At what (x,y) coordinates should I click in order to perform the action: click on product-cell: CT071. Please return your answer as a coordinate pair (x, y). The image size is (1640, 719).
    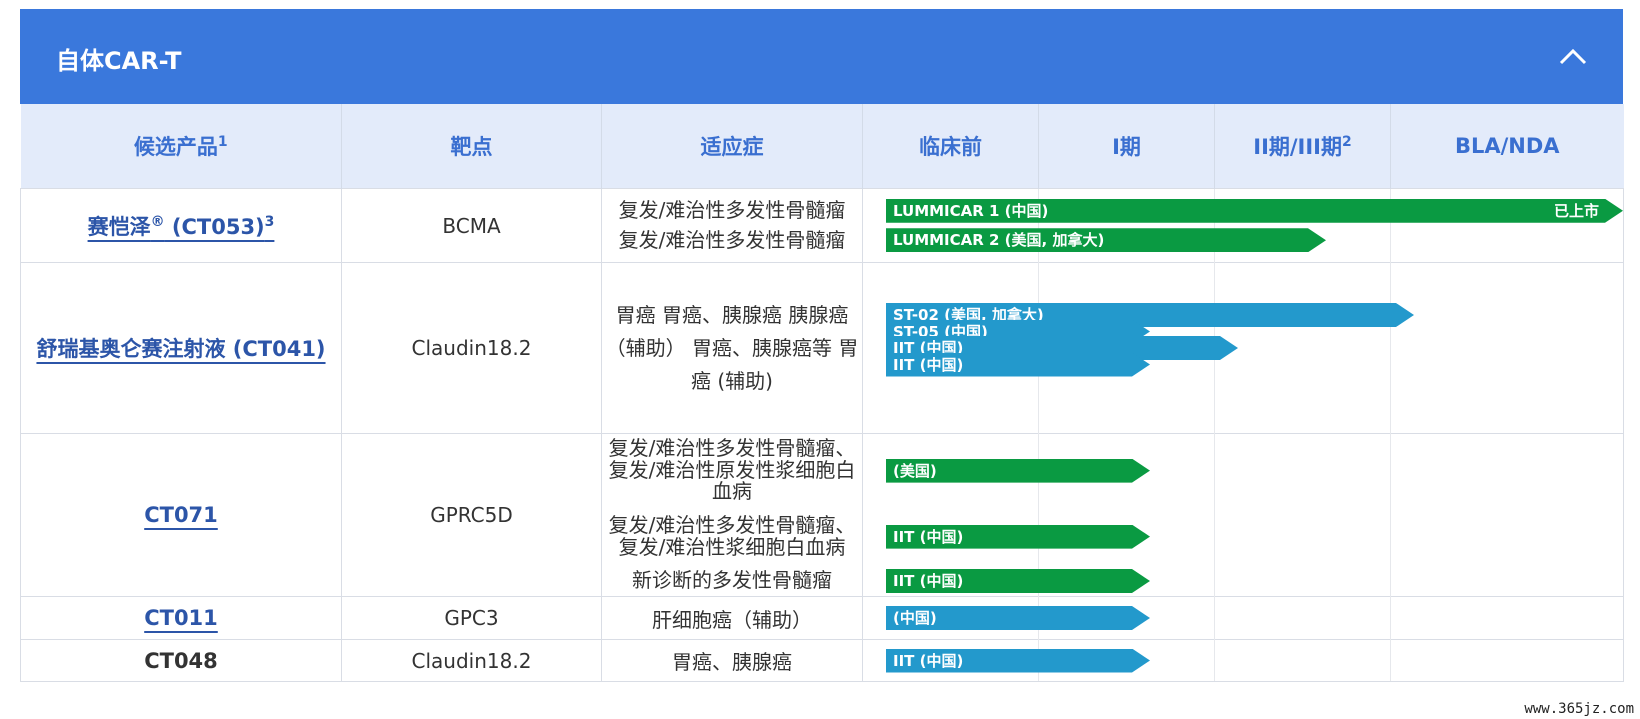
    Looking at the image, I should click on (181, 515).